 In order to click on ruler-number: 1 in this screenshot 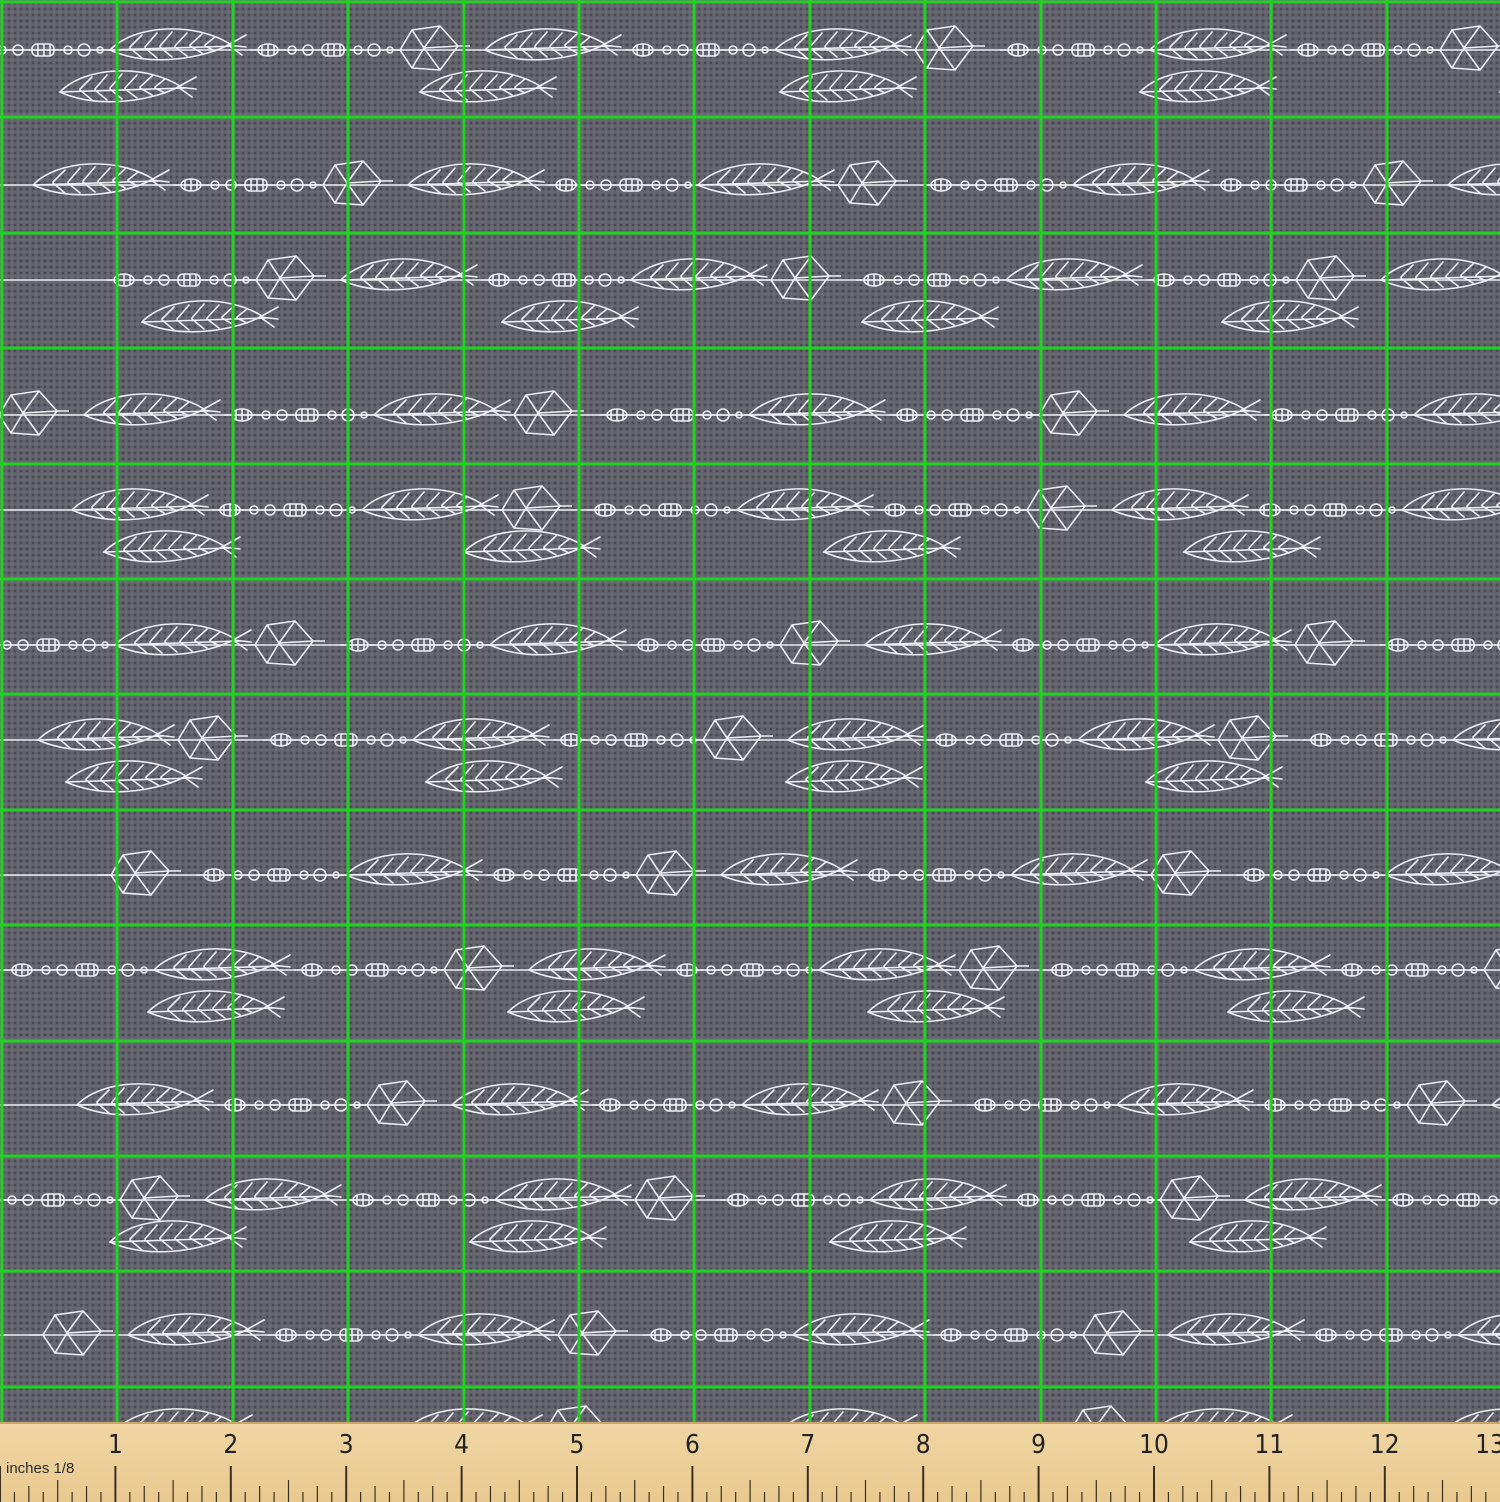, I will do `click(115, 1445)`.